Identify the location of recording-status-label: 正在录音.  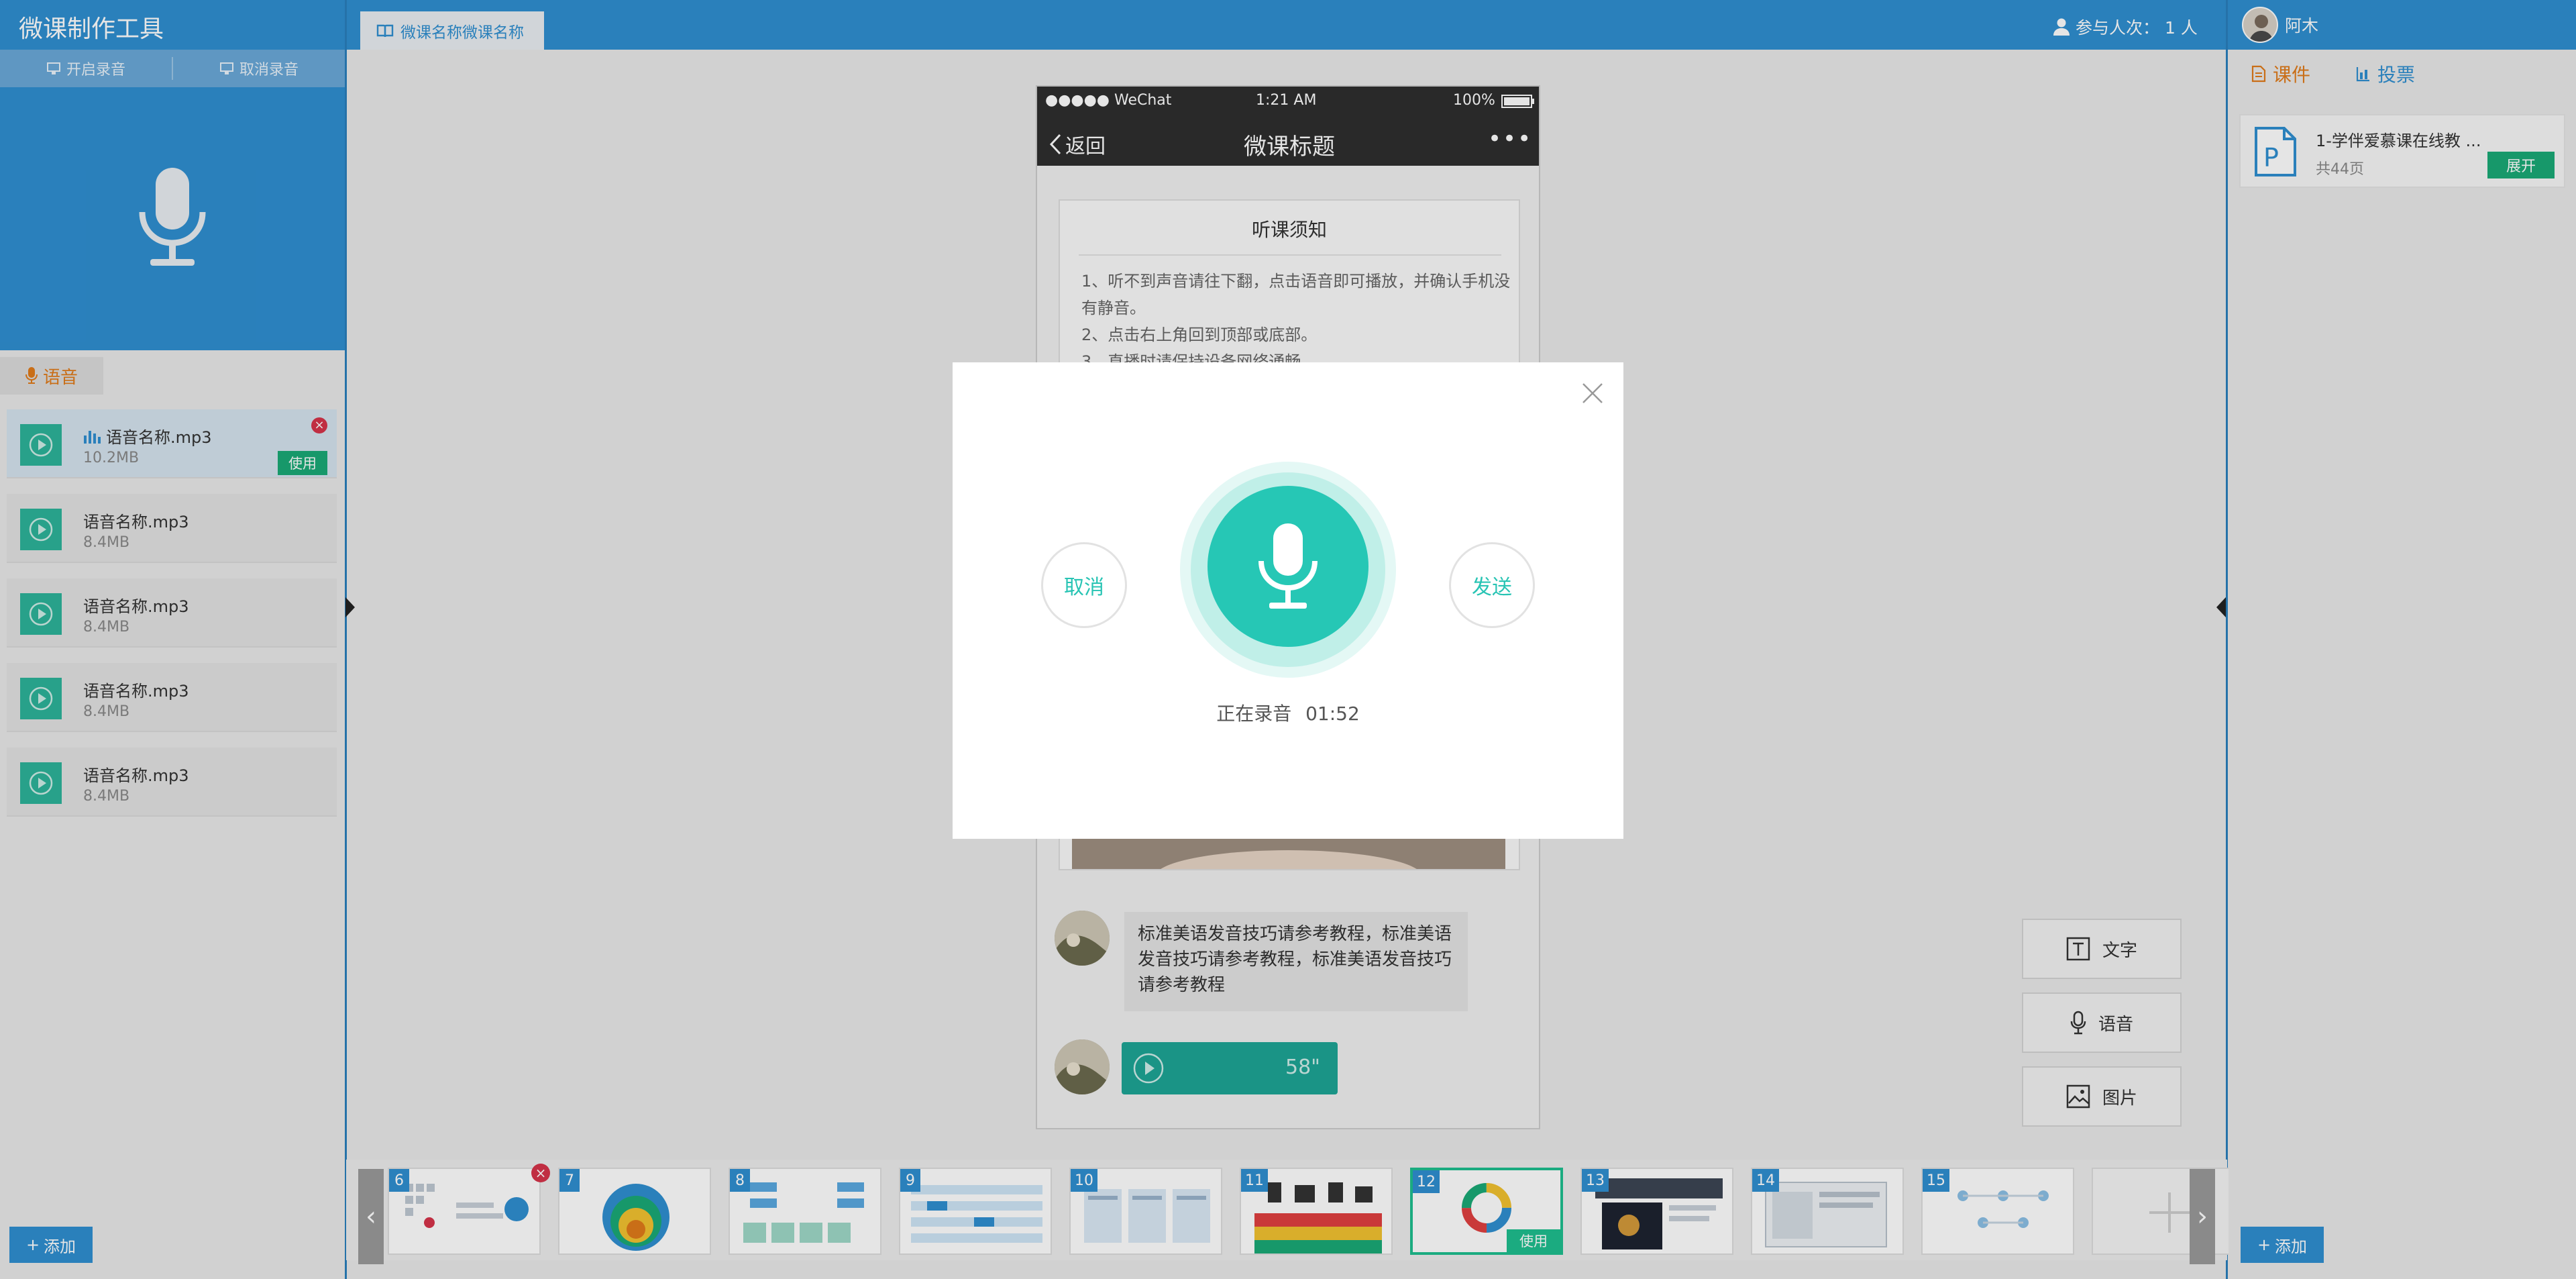
(1254, 714).